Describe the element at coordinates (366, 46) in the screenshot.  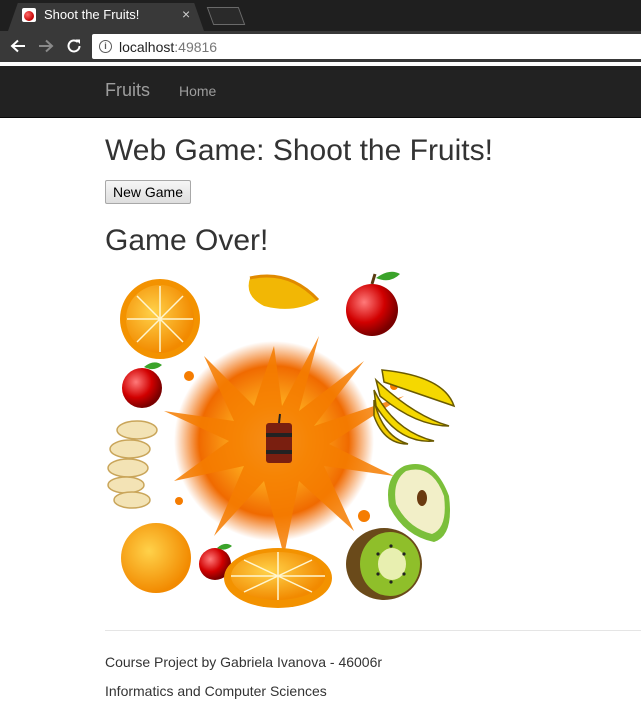
I see `address-bar: i localhost:49816` at that location.